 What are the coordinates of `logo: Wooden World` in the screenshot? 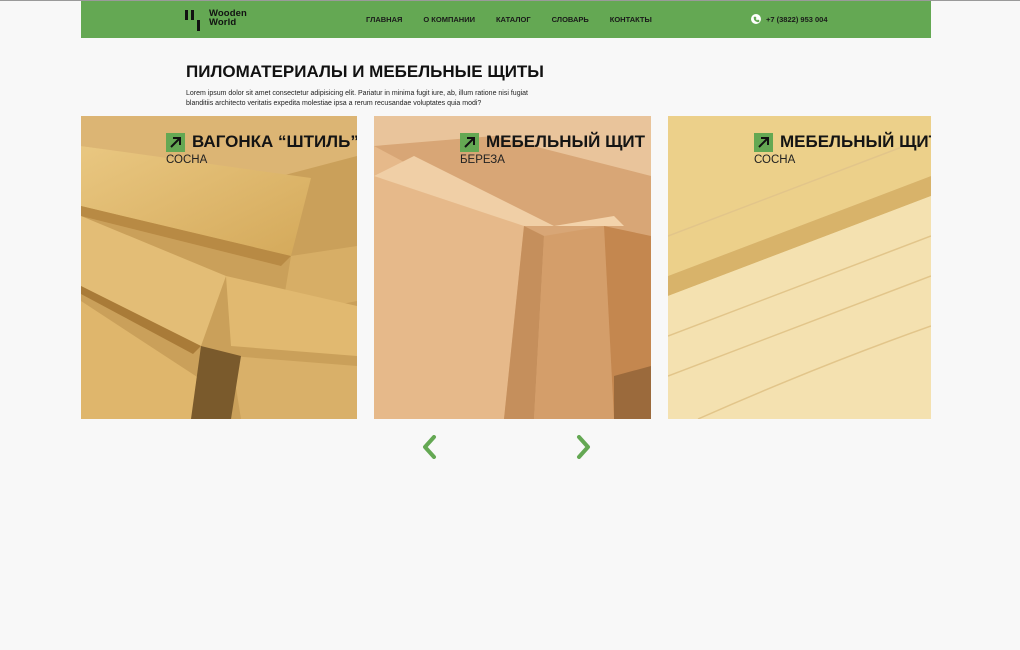 It's located at (216, 20).